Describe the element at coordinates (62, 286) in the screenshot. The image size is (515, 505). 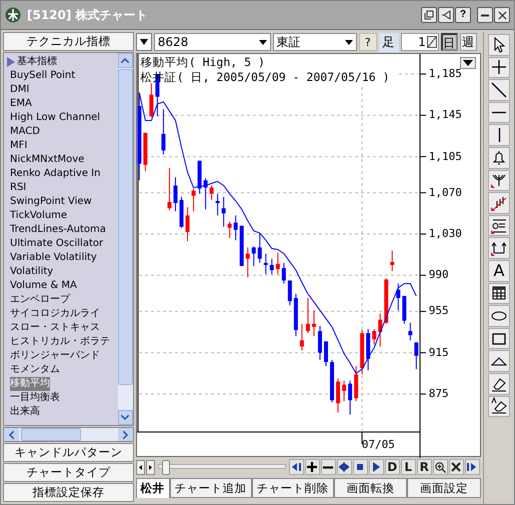
I see `indicator-item: Volume & MA` at that location.